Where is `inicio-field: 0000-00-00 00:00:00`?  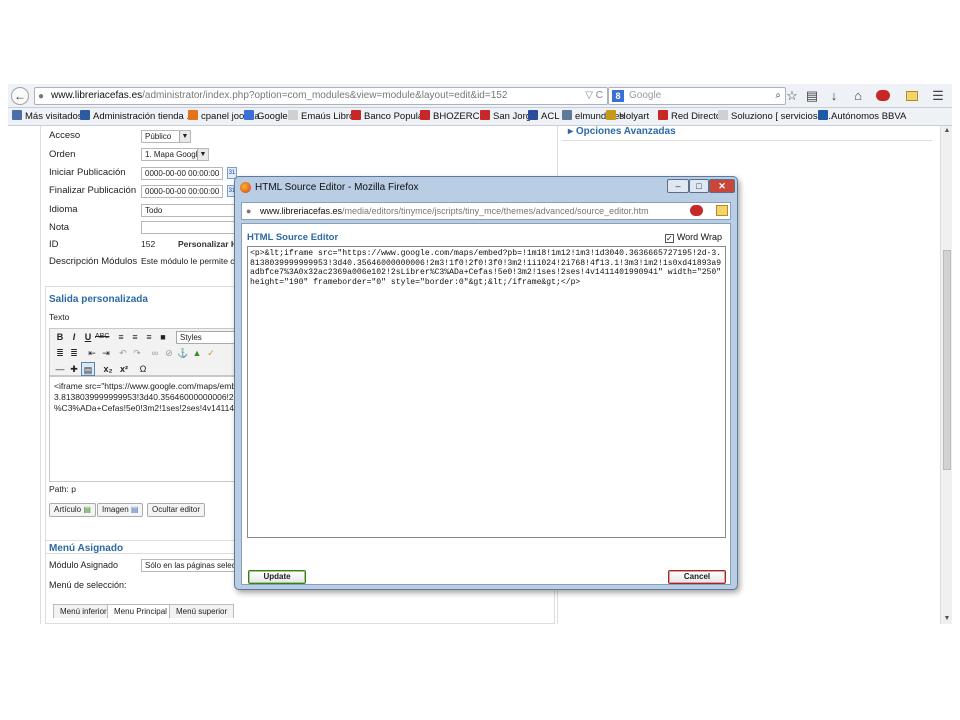 inicio-field: 0000-00-00 00:00:00 is located at coordinates (182, 173).